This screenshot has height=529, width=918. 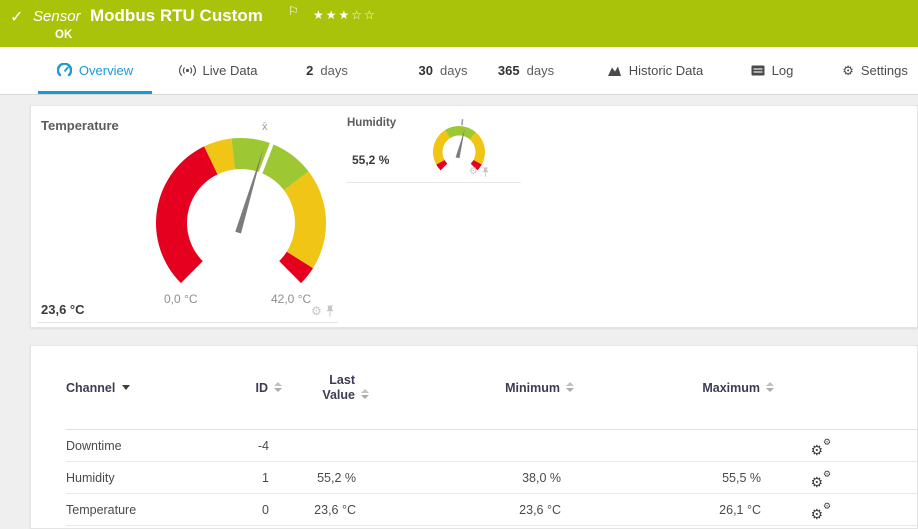 I want to click on broadcast-icon, so click(x=187, y=70).